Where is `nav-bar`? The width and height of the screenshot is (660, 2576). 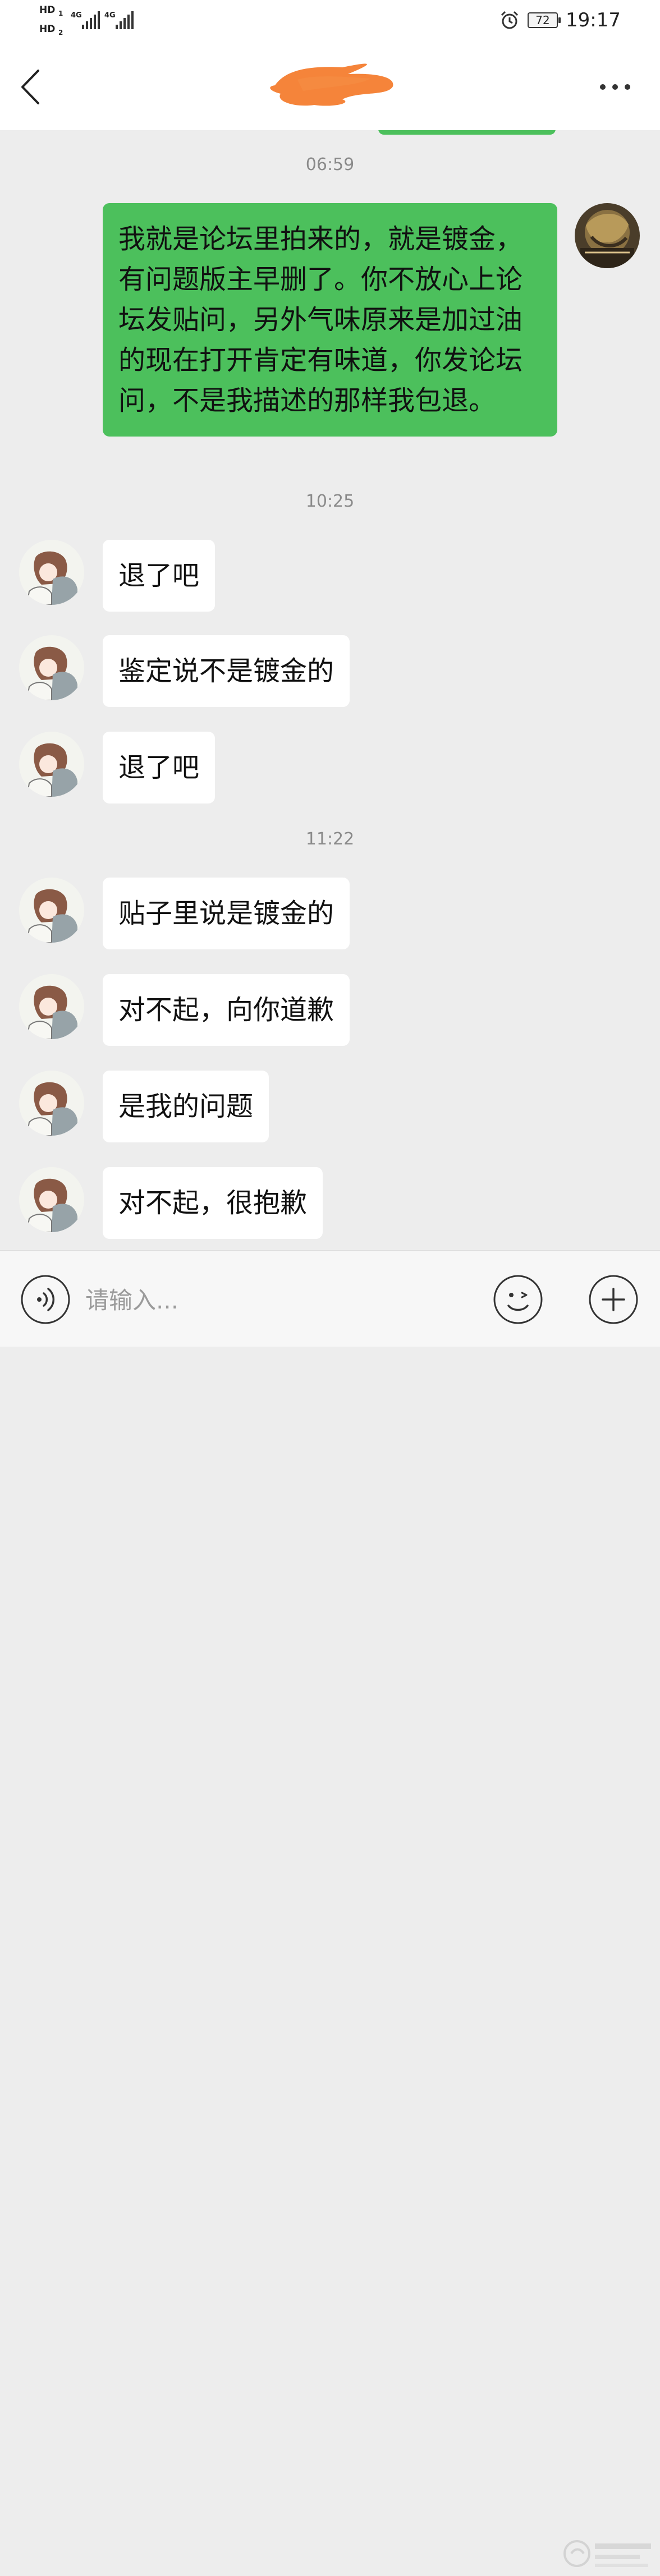 nav-bar is located at coordinates (330, 87).